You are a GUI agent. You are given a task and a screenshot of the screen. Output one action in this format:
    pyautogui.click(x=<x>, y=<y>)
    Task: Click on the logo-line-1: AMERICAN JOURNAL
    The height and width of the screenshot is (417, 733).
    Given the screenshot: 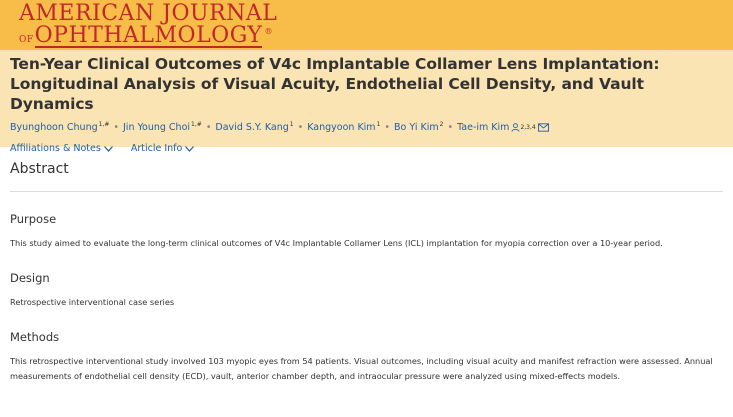 What is the action you would take?
    pyautogui.click(x=148, y=13)
    